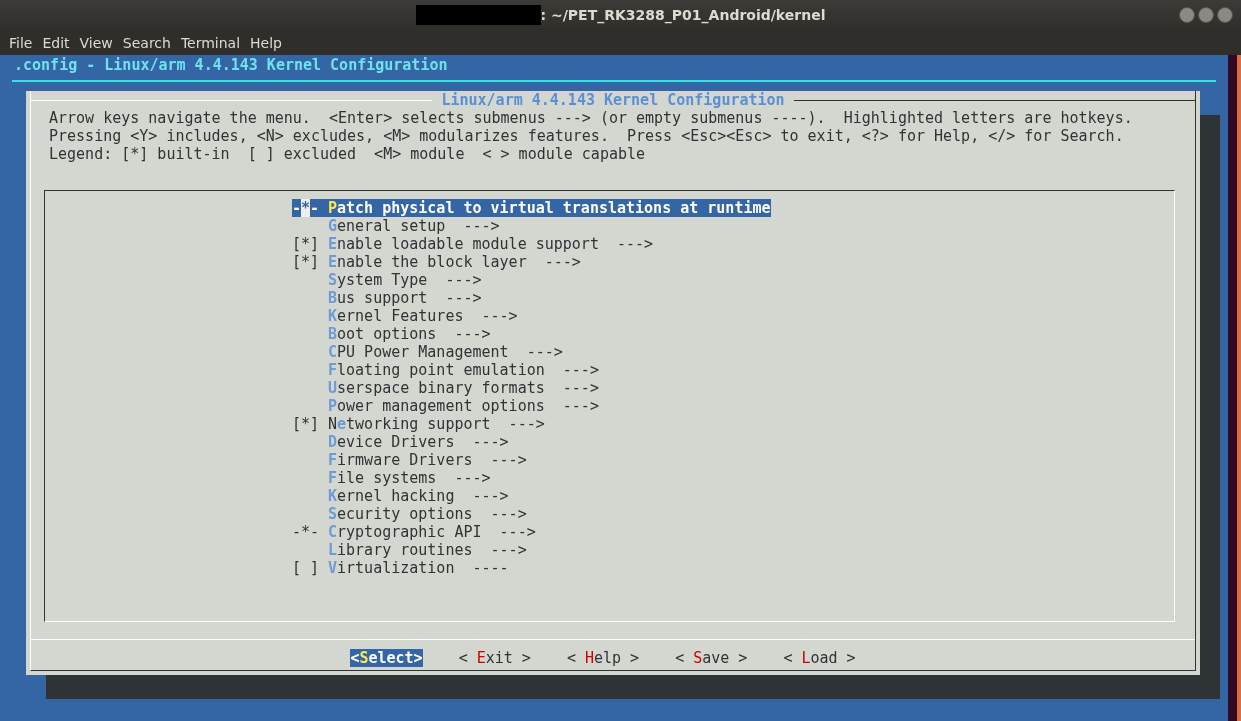  I want to click on menu-item: Library routines --->, so click(409, 550).